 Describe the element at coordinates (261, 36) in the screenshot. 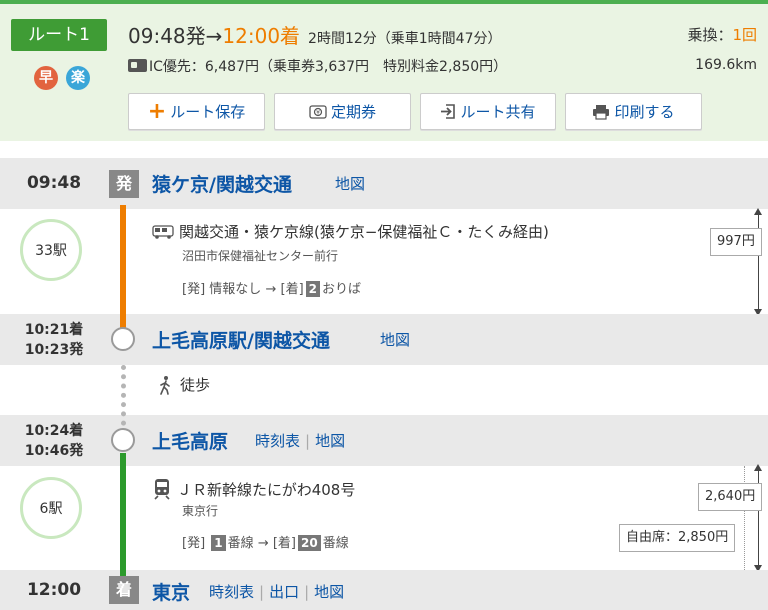

I see `arrival-time: 12:00着` at that location.